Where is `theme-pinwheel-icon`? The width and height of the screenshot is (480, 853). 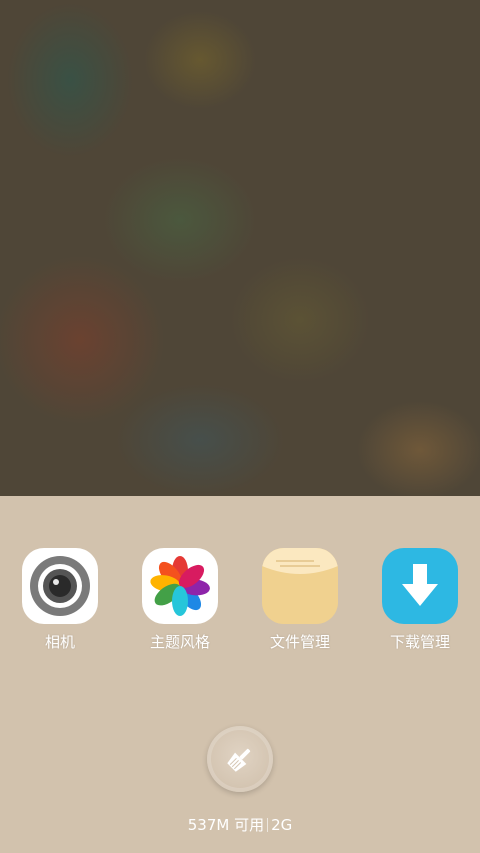
theme-pinwheel-icon is located at coordinates (180, 586).